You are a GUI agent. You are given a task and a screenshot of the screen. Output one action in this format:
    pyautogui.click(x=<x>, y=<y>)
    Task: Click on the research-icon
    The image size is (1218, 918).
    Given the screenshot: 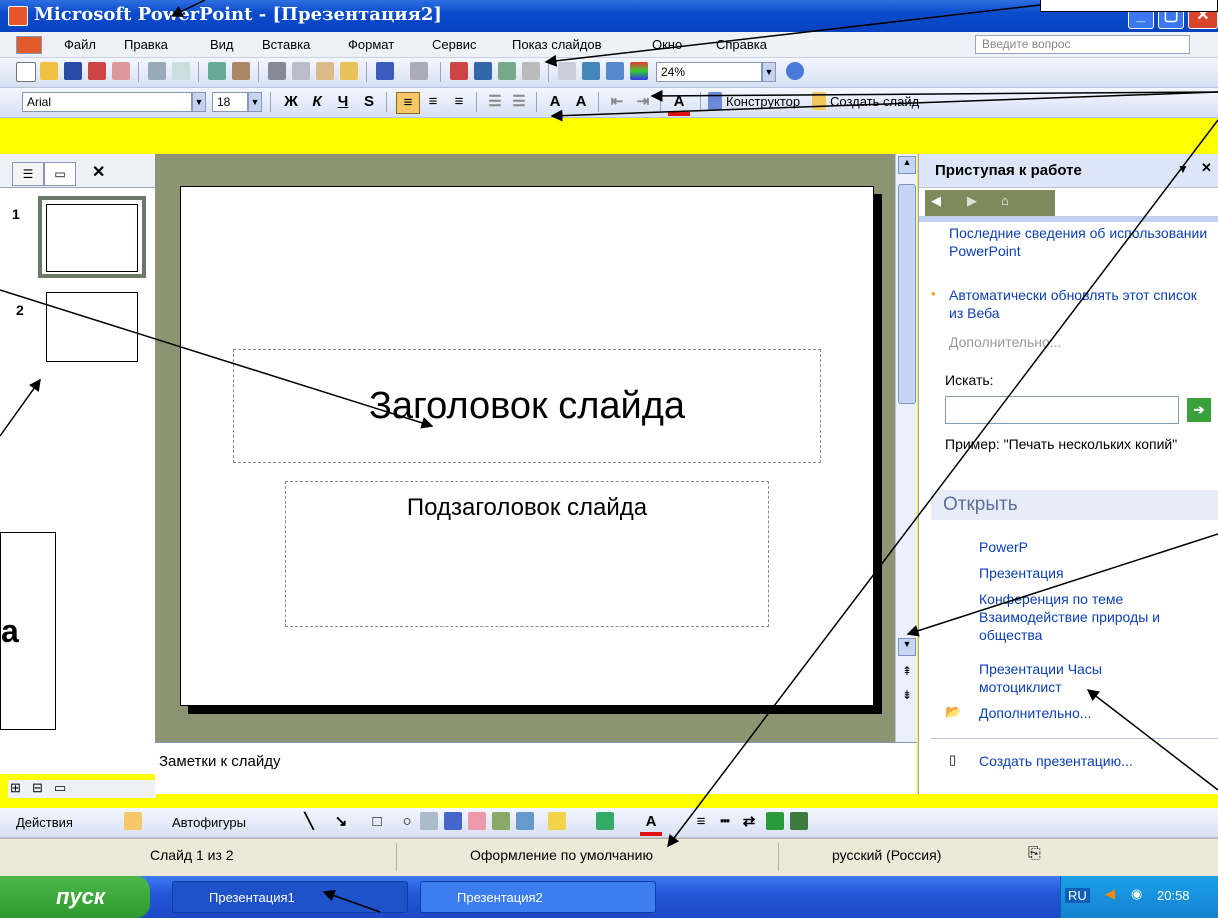 What is the action you would take?
    pyautogui.click(x=241, y=71)
    